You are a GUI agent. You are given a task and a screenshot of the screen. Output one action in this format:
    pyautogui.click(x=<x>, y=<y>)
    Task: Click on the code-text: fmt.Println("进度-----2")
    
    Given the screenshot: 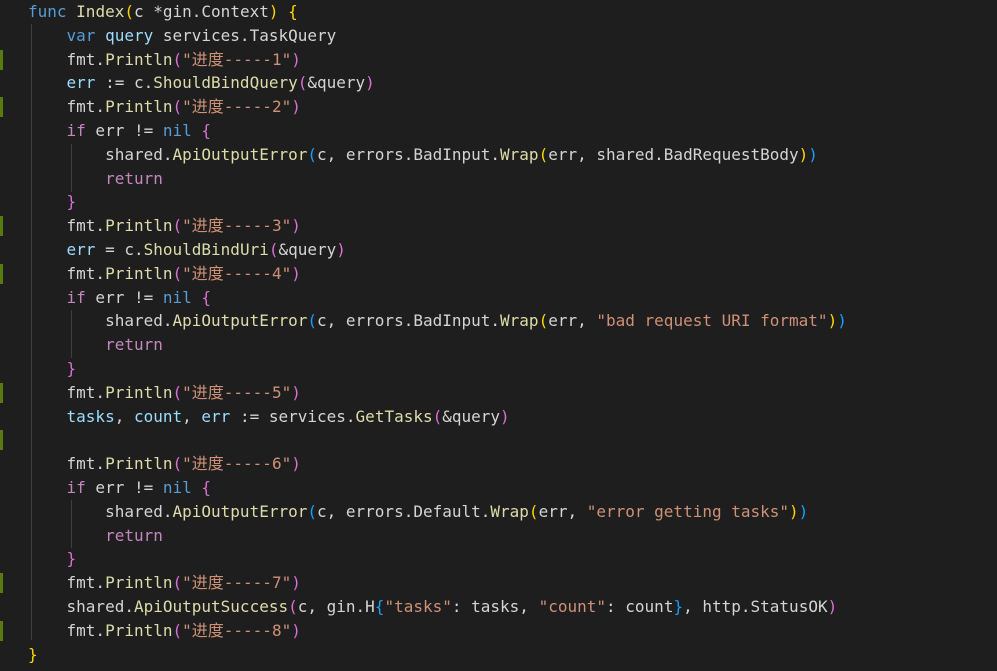 What is the action you would take?
    pyautogui.click(x=164, y=107)
    